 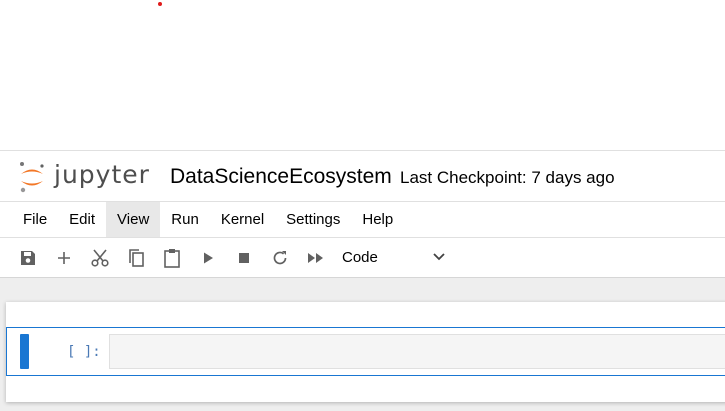 I want to click on copy-button, so click(x=136, y=258).